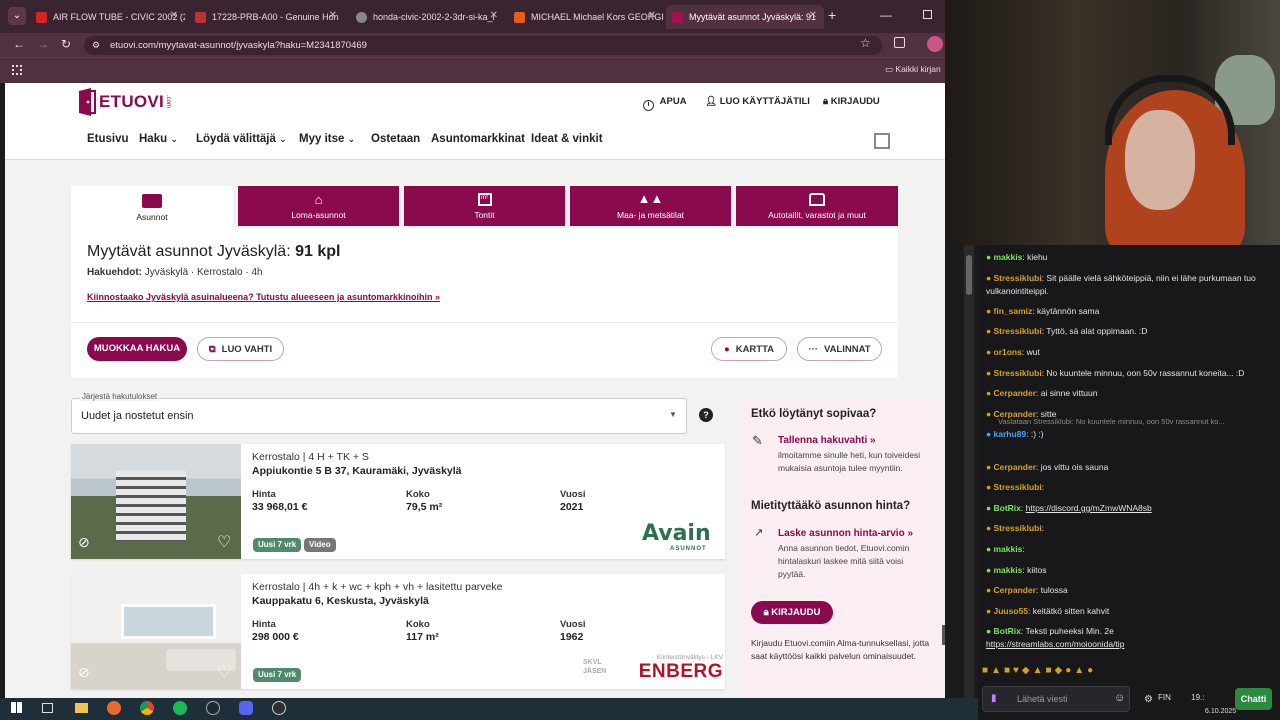  I want to click on start-icon, so click(16, 707).